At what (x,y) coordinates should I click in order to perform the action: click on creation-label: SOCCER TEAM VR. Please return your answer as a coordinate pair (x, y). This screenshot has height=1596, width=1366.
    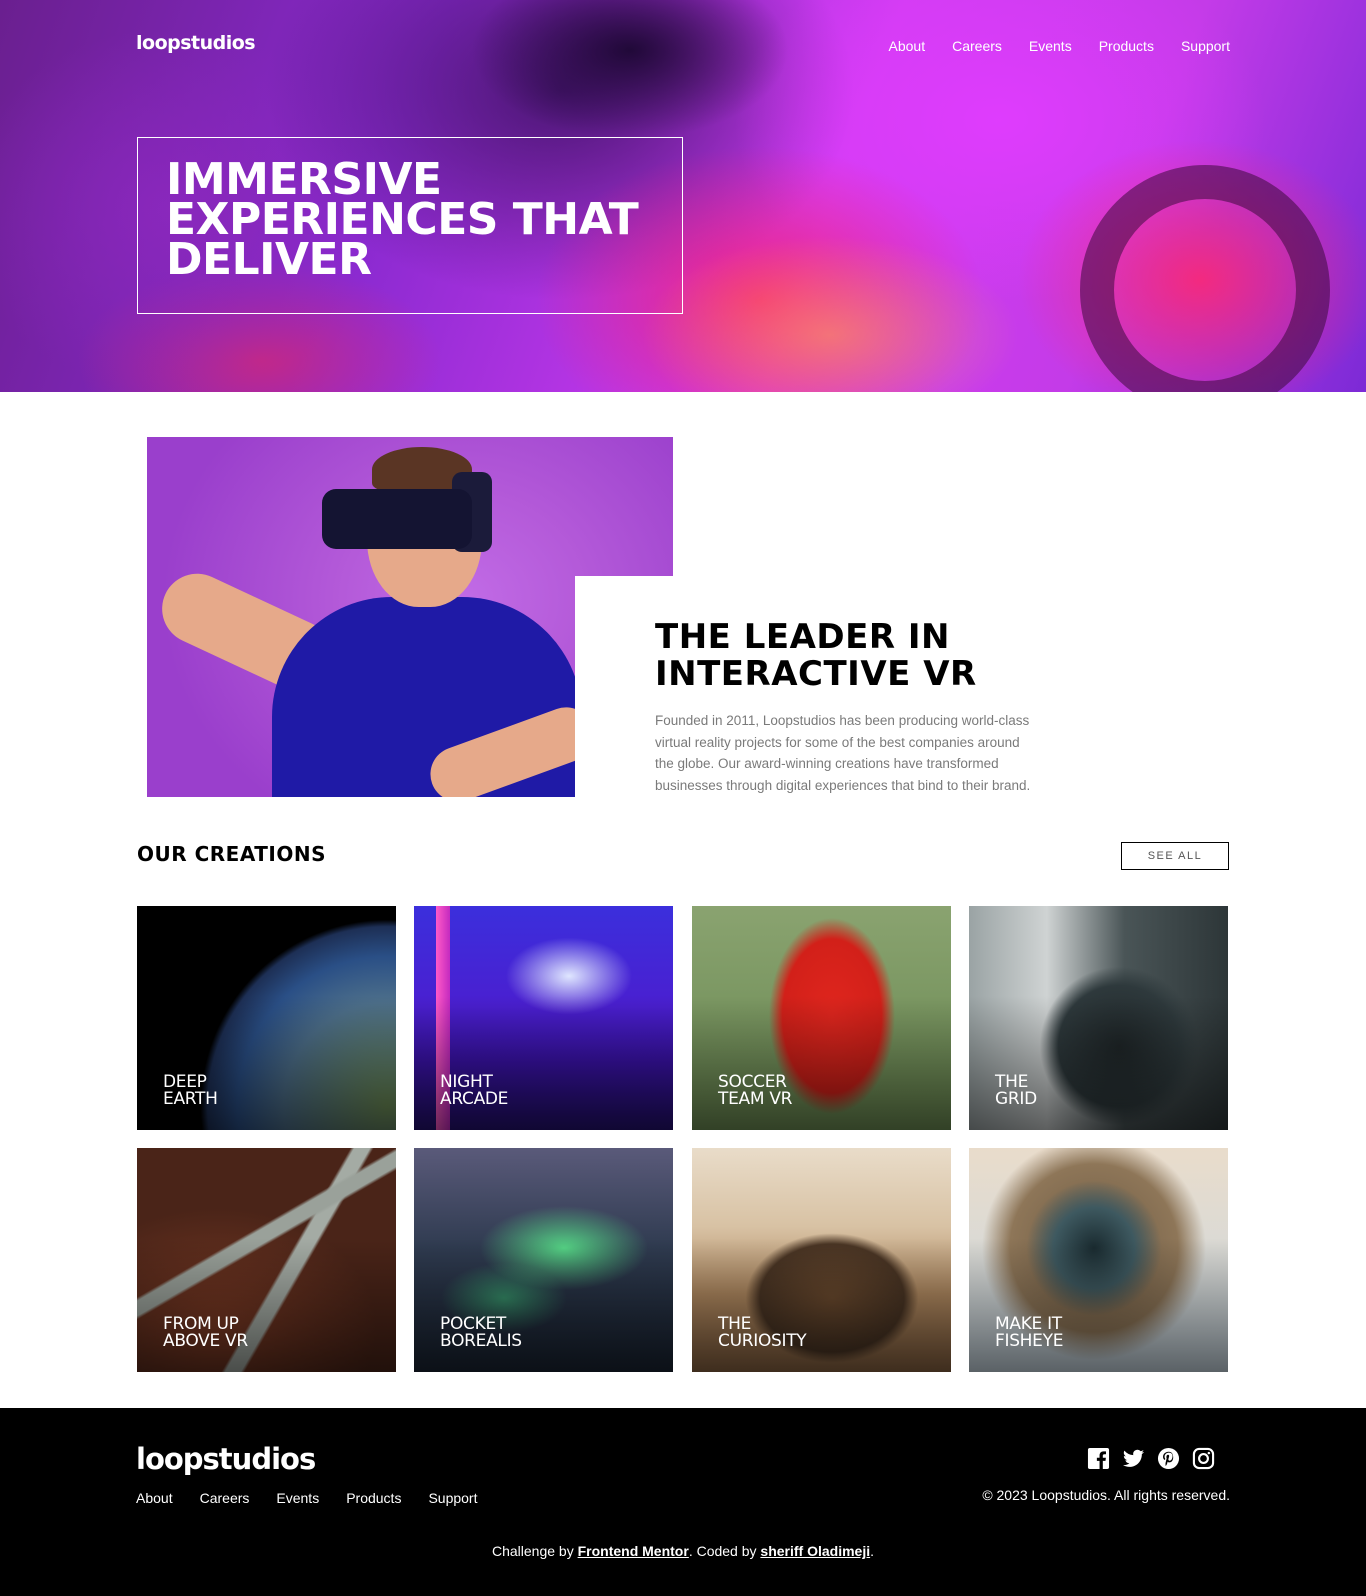
    Looking at the image, I should click on (755, 1090).